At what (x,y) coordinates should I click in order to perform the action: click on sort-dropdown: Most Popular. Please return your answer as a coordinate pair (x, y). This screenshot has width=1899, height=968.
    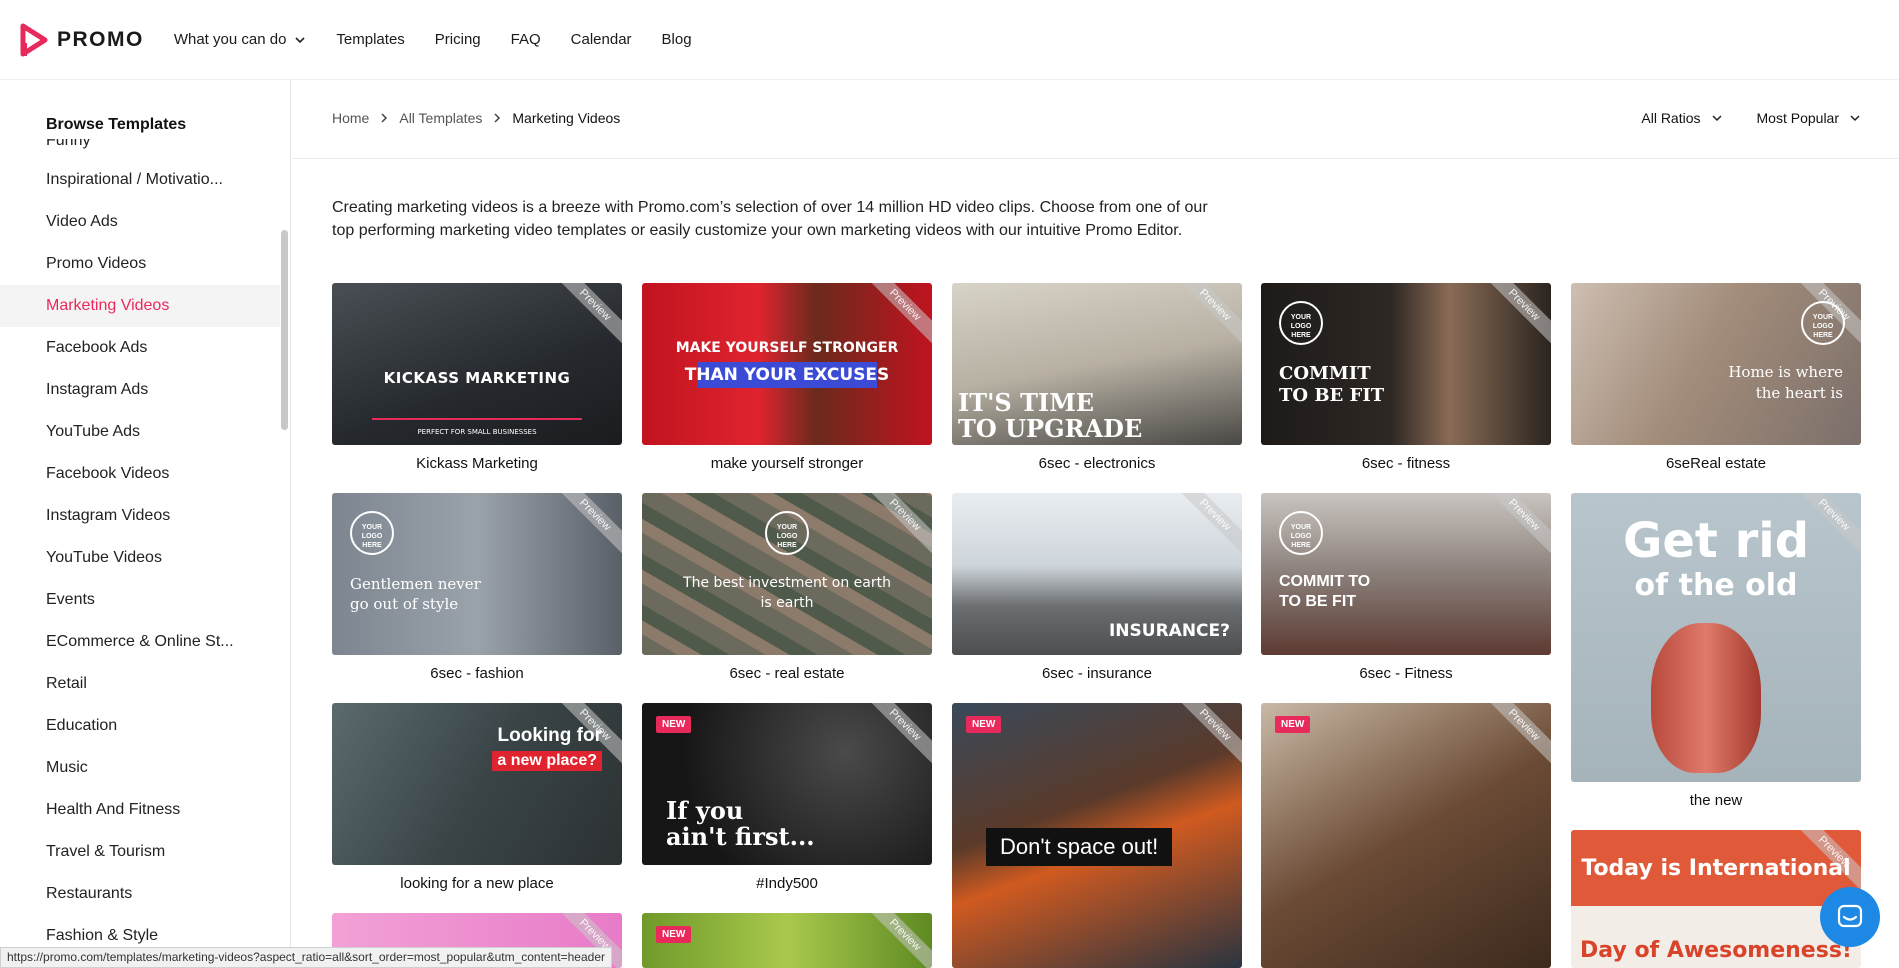
    Looking at the image, I should click on (1809, 118).